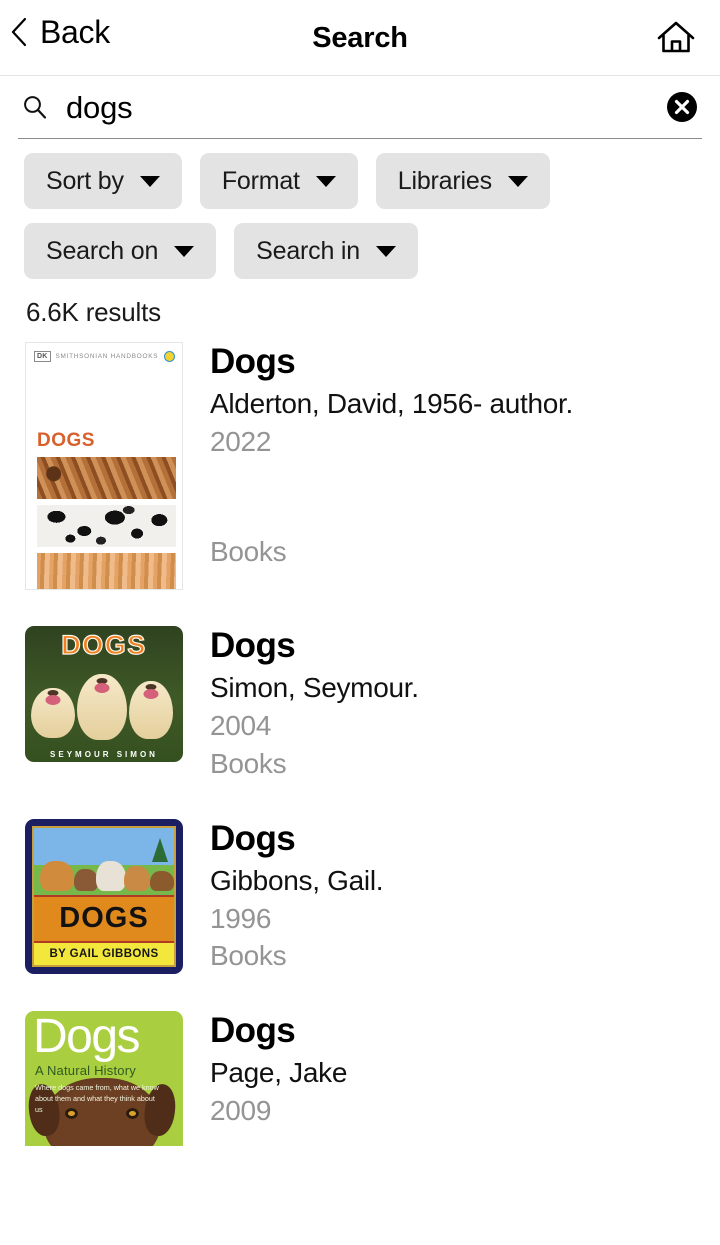  What do you see at coordinates (241, 441) in the screenshot?
I see `result-year: 2022` at bounding box center [241, 441].